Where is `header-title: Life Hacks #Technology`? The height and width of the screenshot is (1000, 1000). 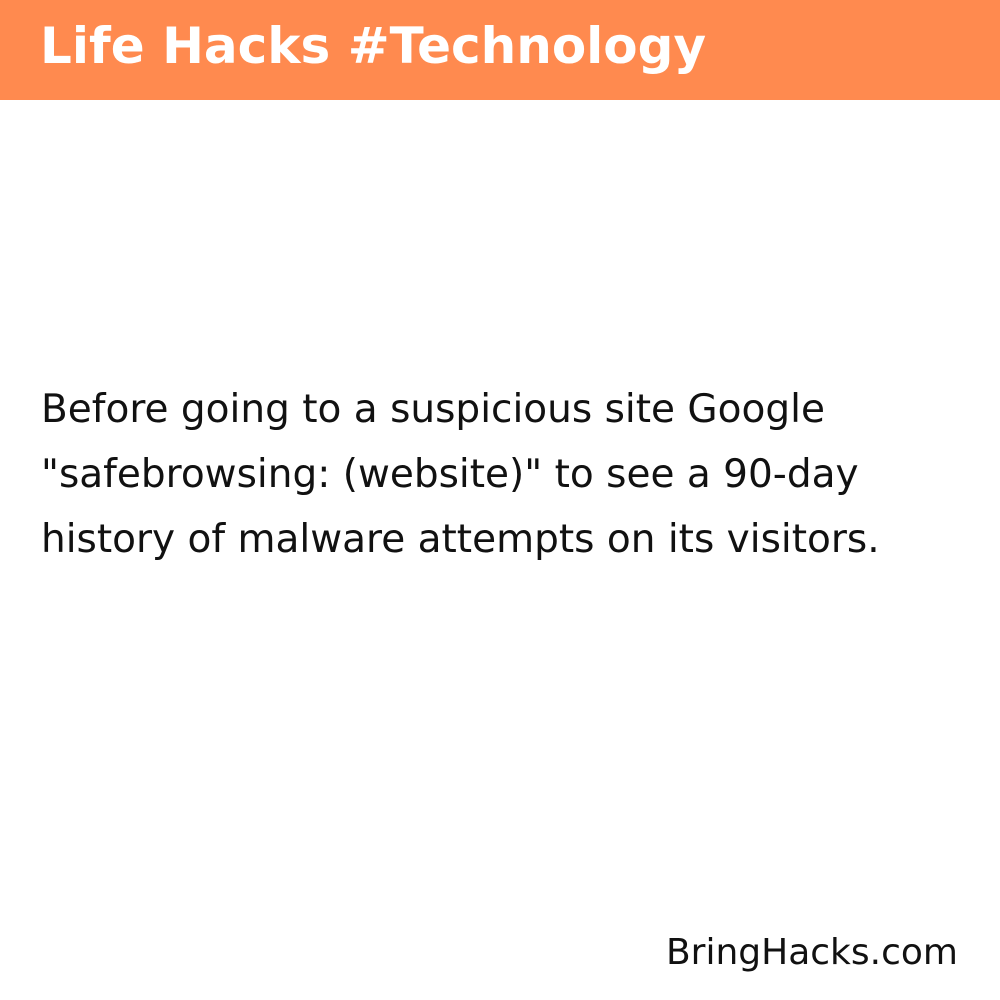
header-title: Life Hacks #Technology is located at coordinates (373, 46).